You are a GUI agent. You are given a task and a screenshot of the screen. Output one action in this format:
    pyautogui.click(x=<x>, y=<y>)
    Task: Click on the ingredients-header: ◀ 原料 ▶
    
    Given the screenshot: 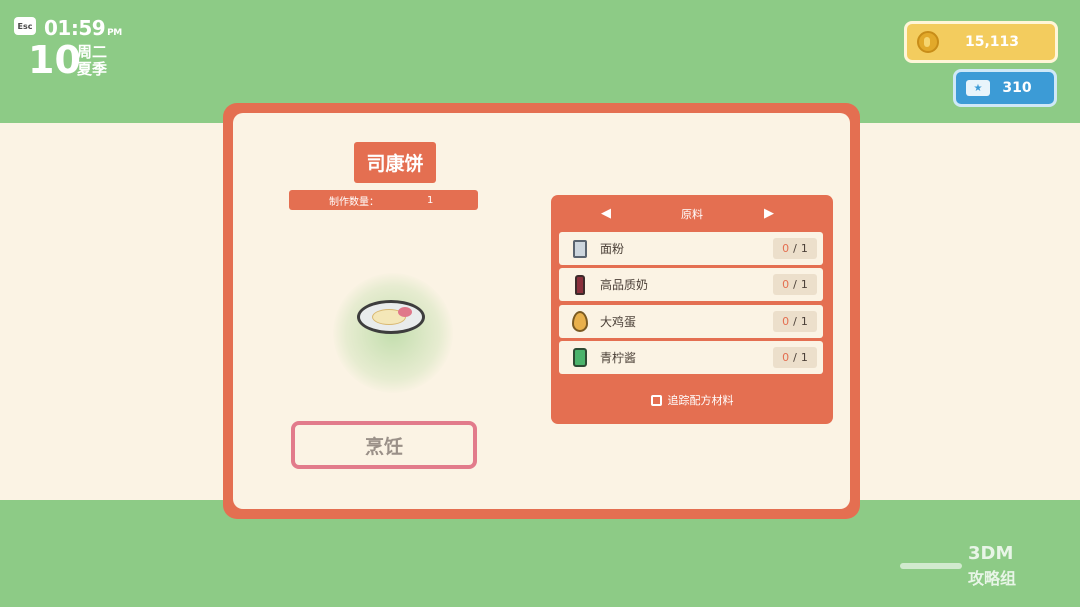 What is the action you would take?
    pyautogui.click(x=692, y=214)
    